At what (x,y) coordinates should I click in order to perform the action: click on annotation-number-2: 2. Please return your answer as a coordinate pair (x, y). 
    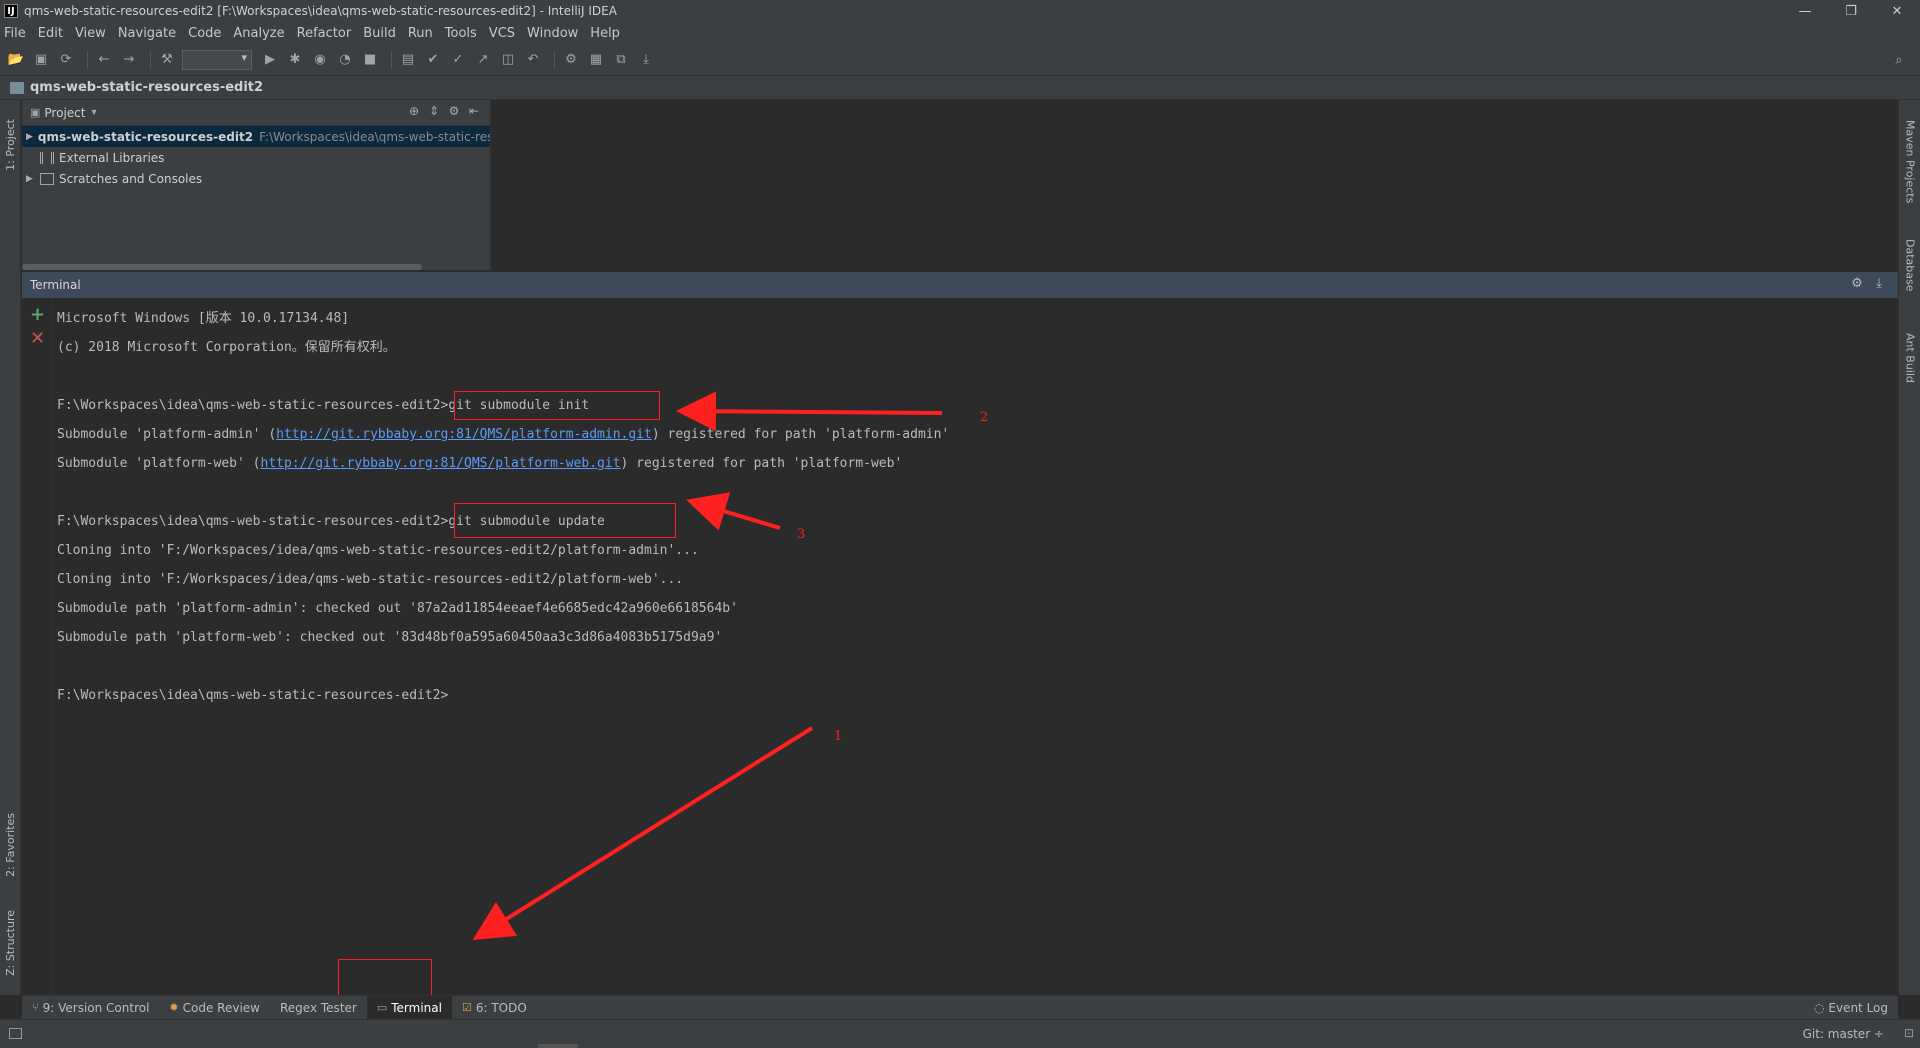
    Looking at the image, I should click on (984, 417).